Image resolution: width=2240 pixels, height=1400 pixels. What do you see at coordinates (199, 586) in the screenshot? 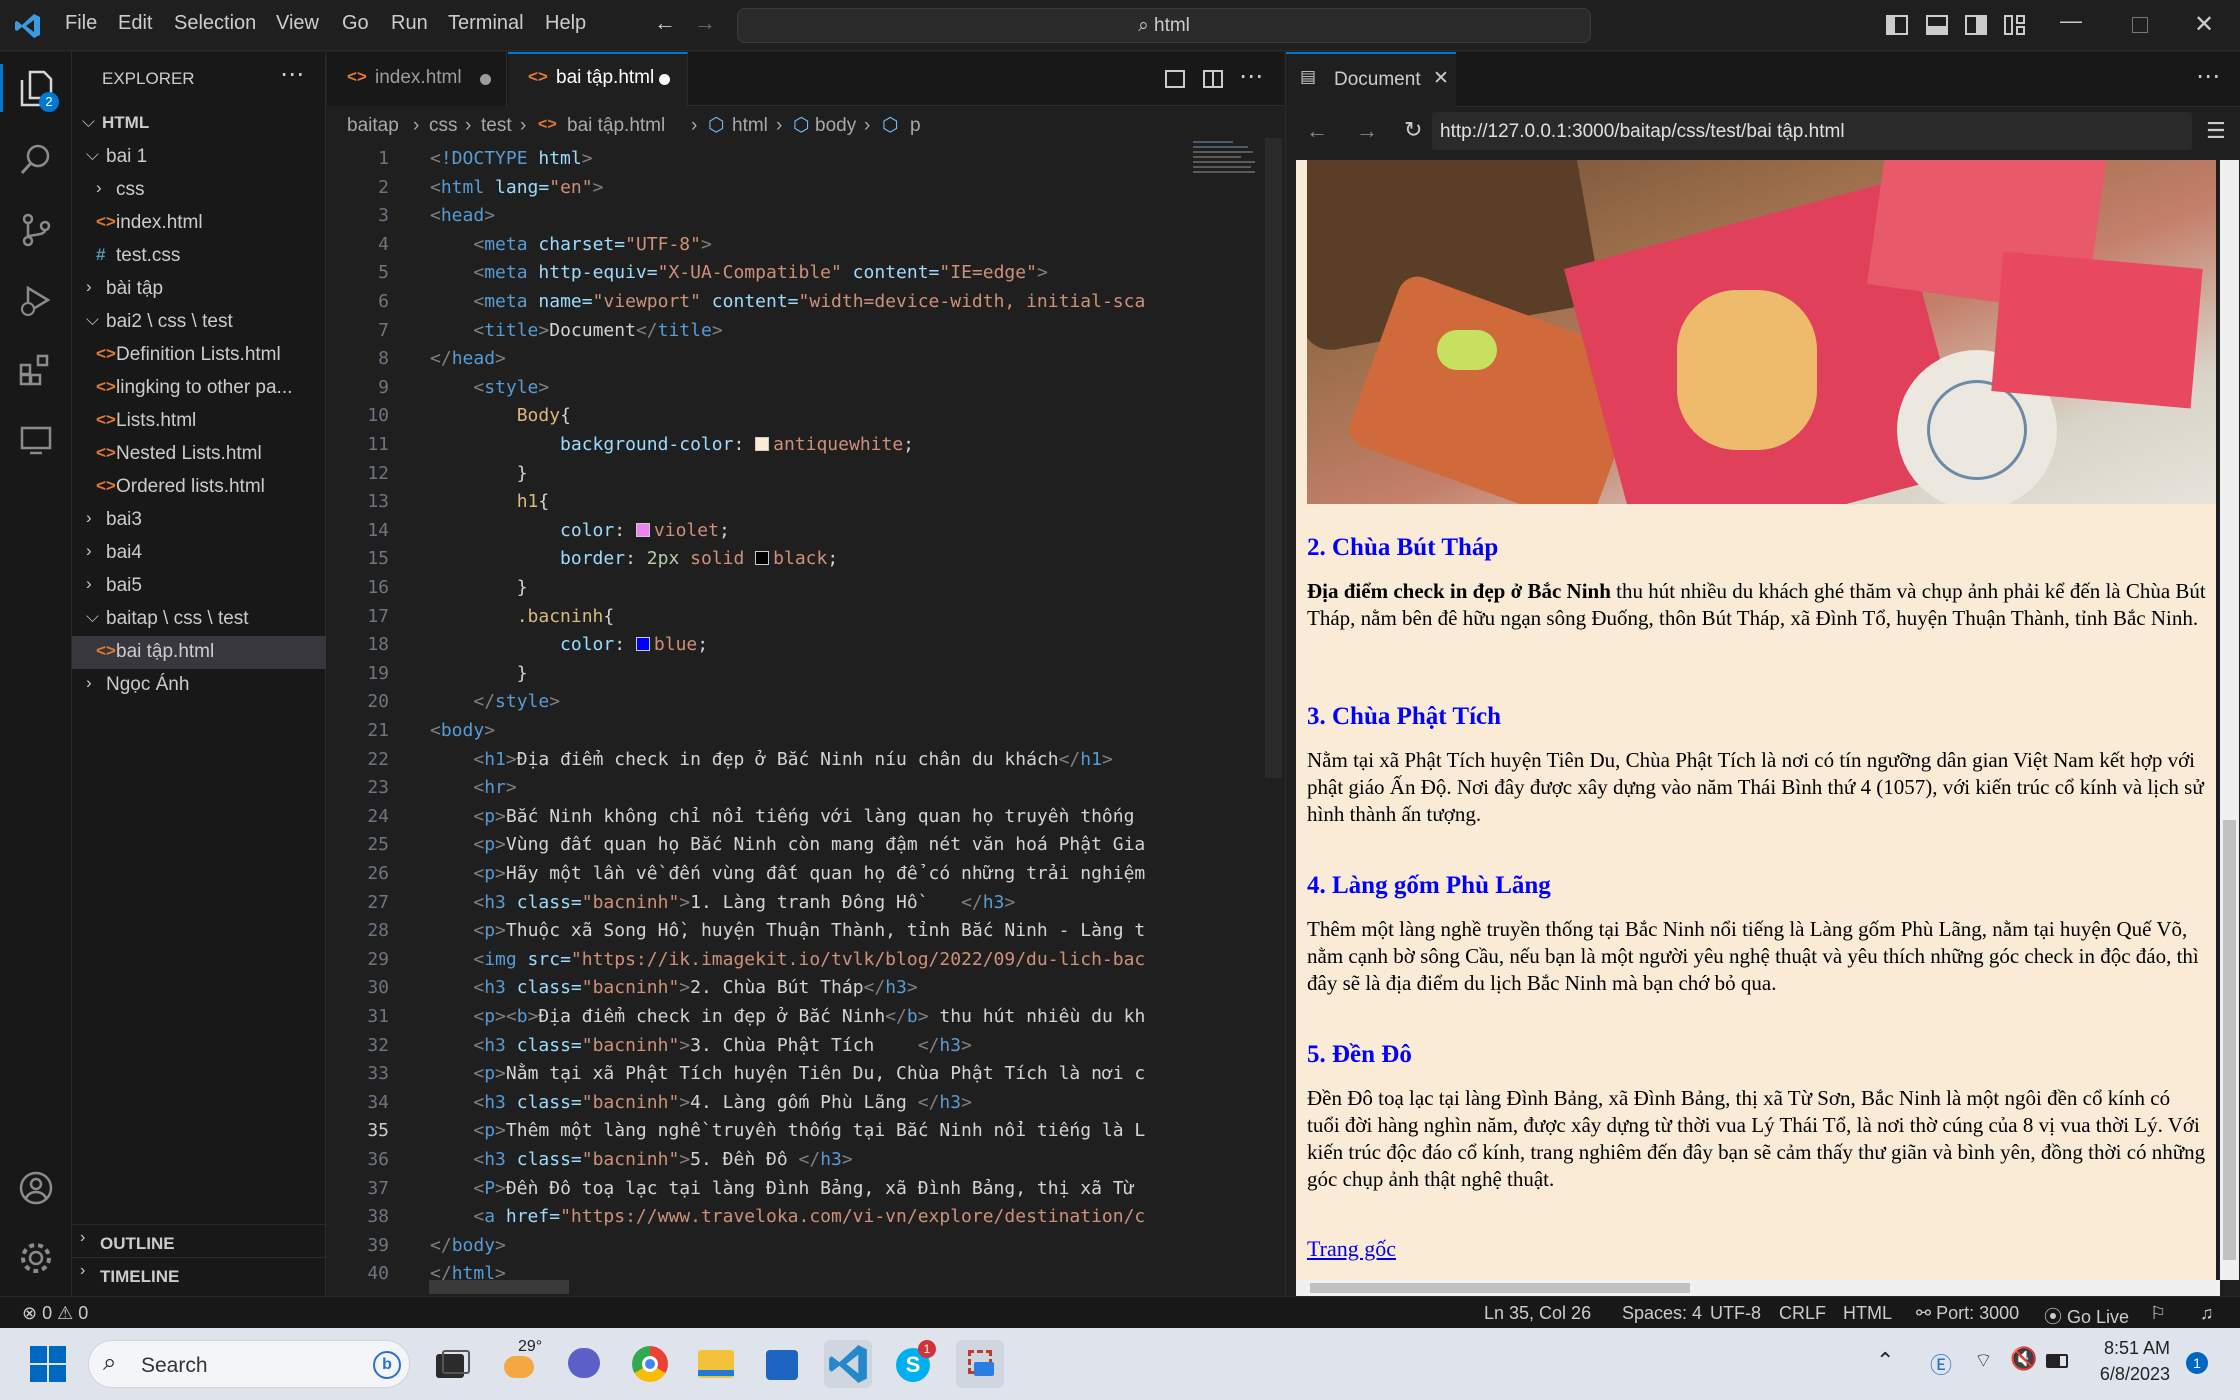
I see `tree-item: › bai5` at bounding box center [199, 586].